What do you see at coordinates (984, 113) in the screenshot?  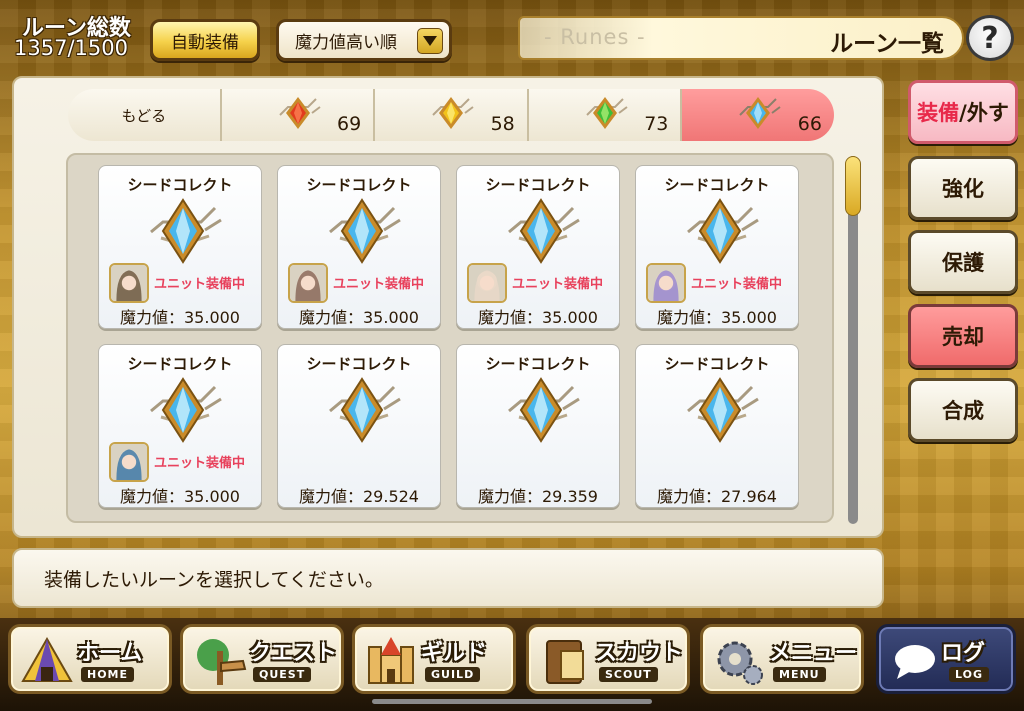 I see `unequip-label: /外す` at bounding box center [984, 113].